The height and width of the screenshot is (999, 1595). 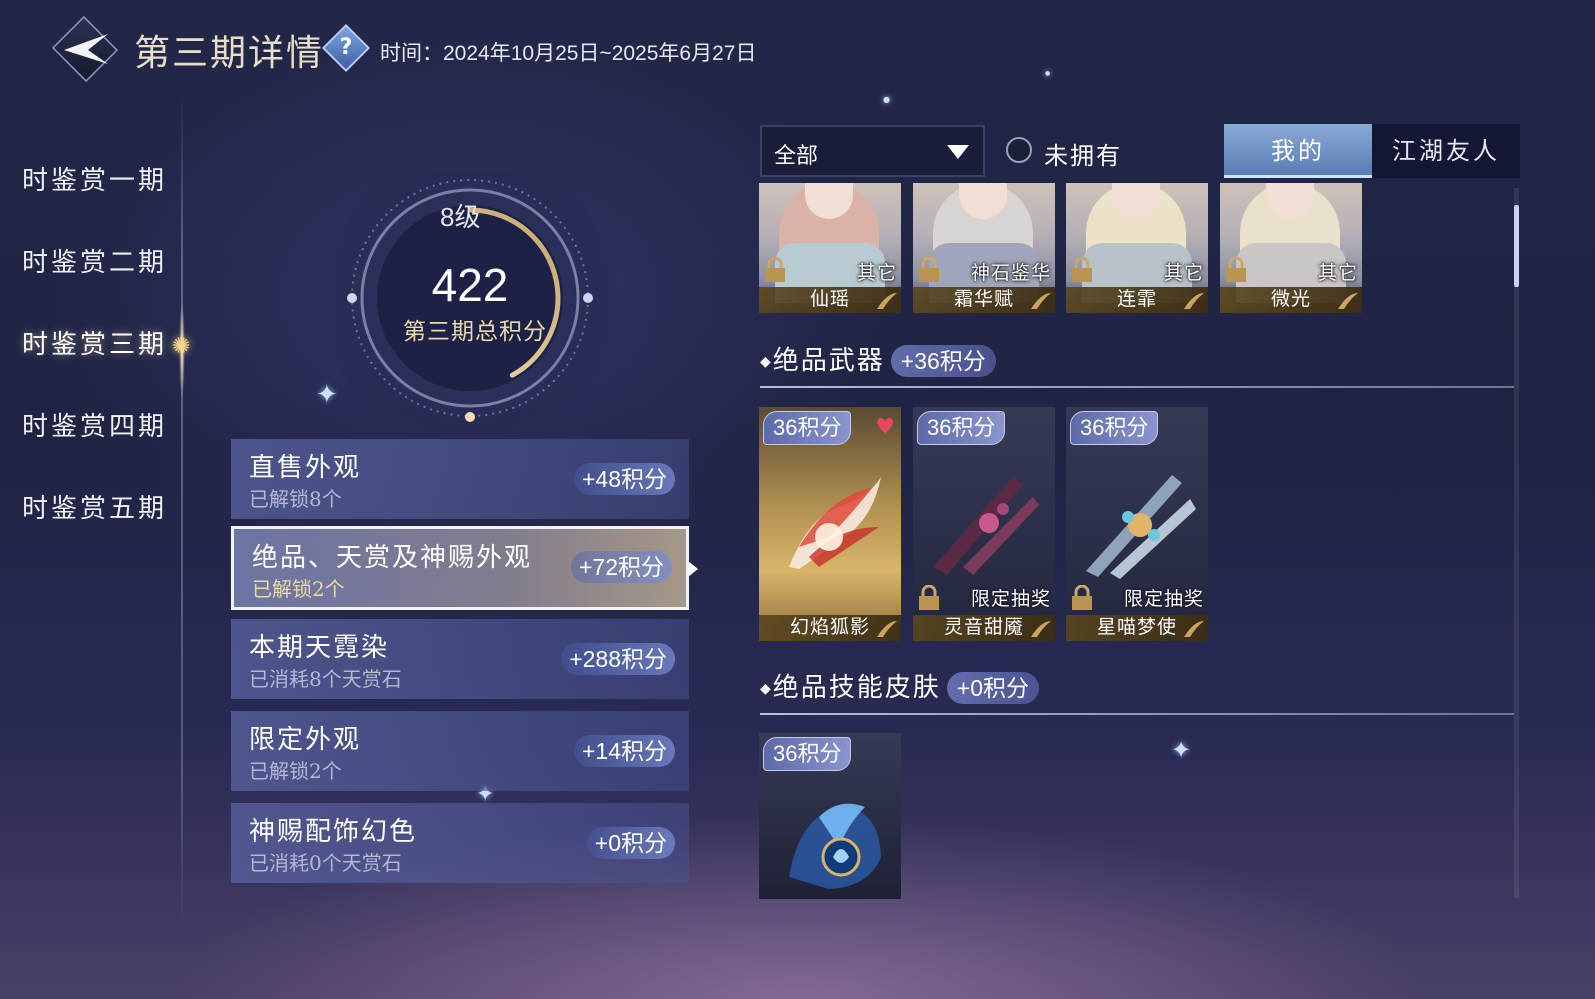 What do you see at coordinates (229, 53) in the screenshot?
I see `page-title: 第三期详情` at bounding box center [229, 53].